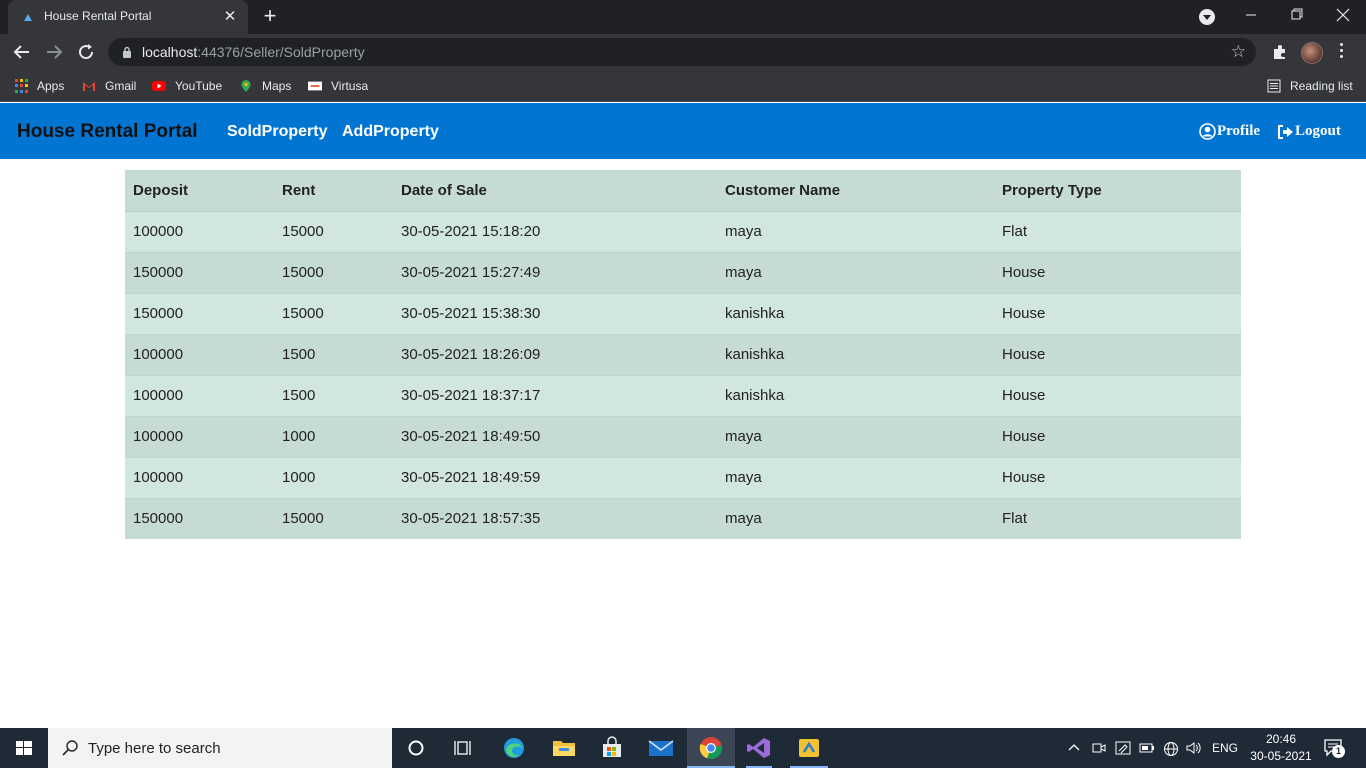 The height and width of the screenshot is (768, 1366). I want to click on battery-icon, so click(1147, 748).